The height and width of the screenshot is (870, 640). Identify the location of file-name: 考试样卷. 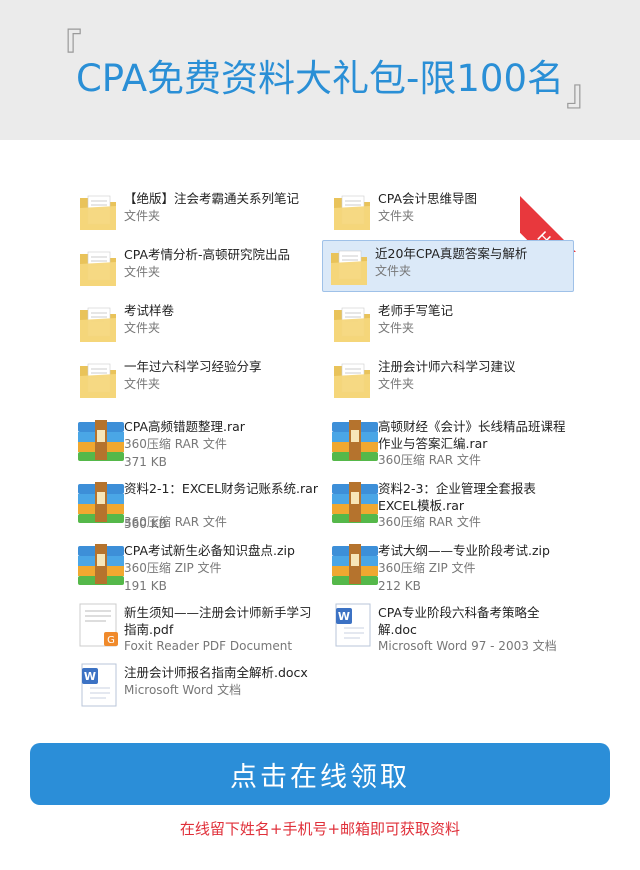
(149, 310).